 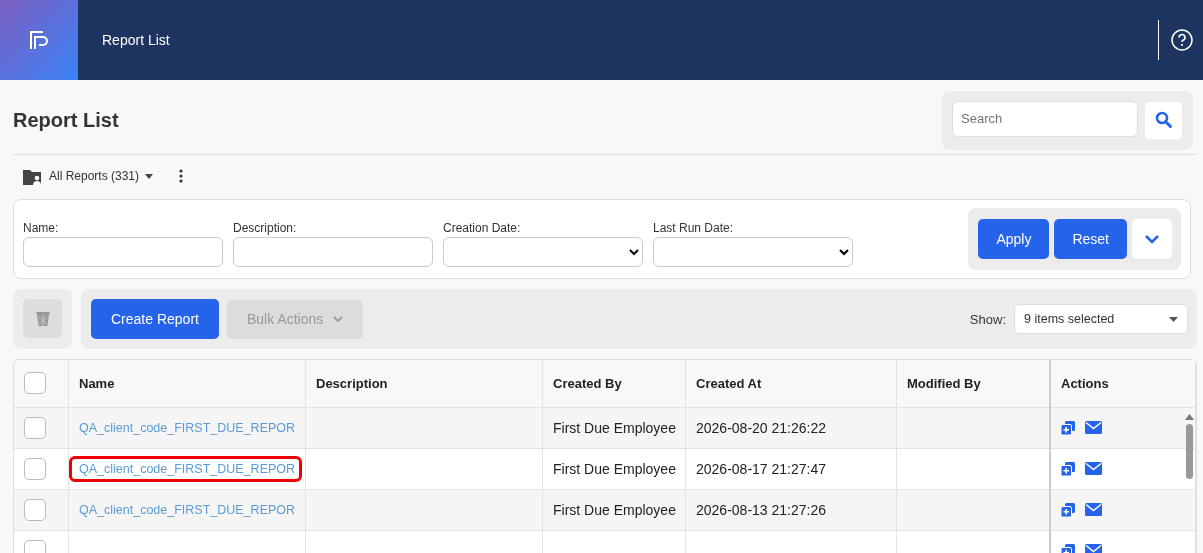 I want to click on help-button, so click(x=1182, y=40).